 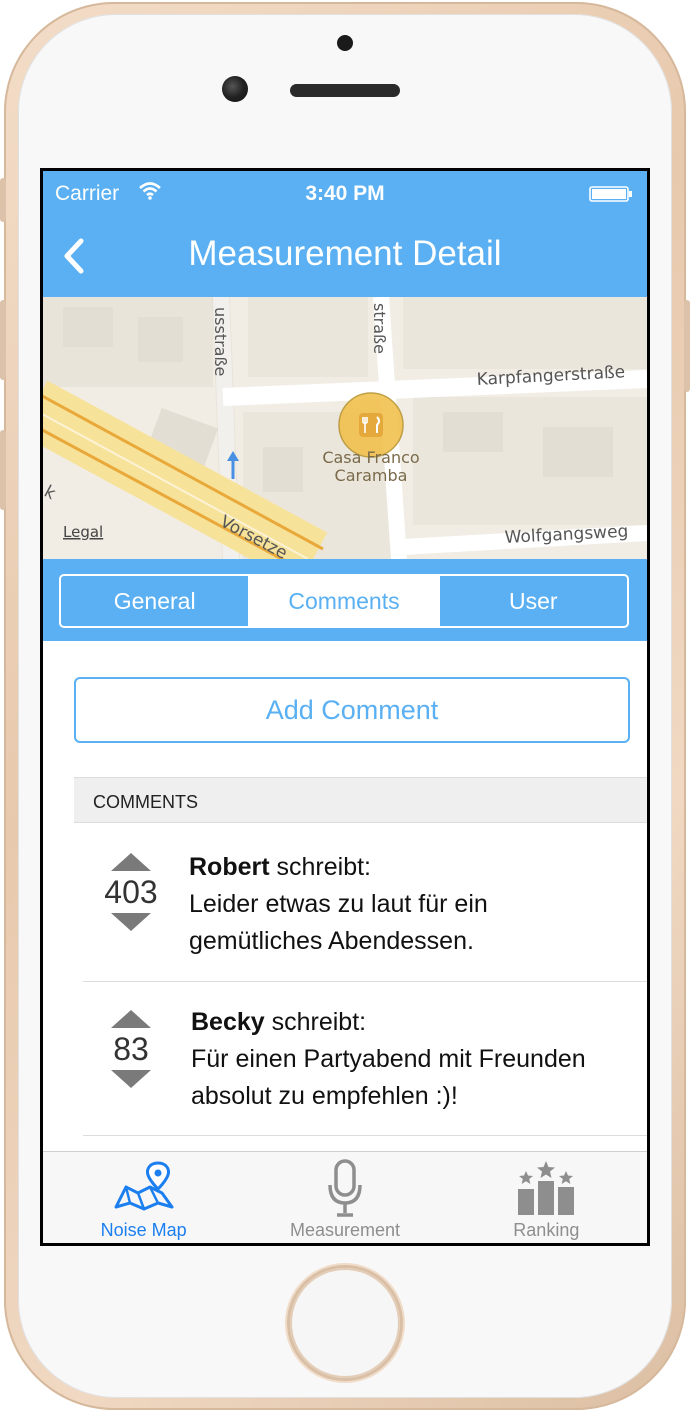 I want to click on comment-text-line: gemütliches Abendessen., so click(x=331, y=941).